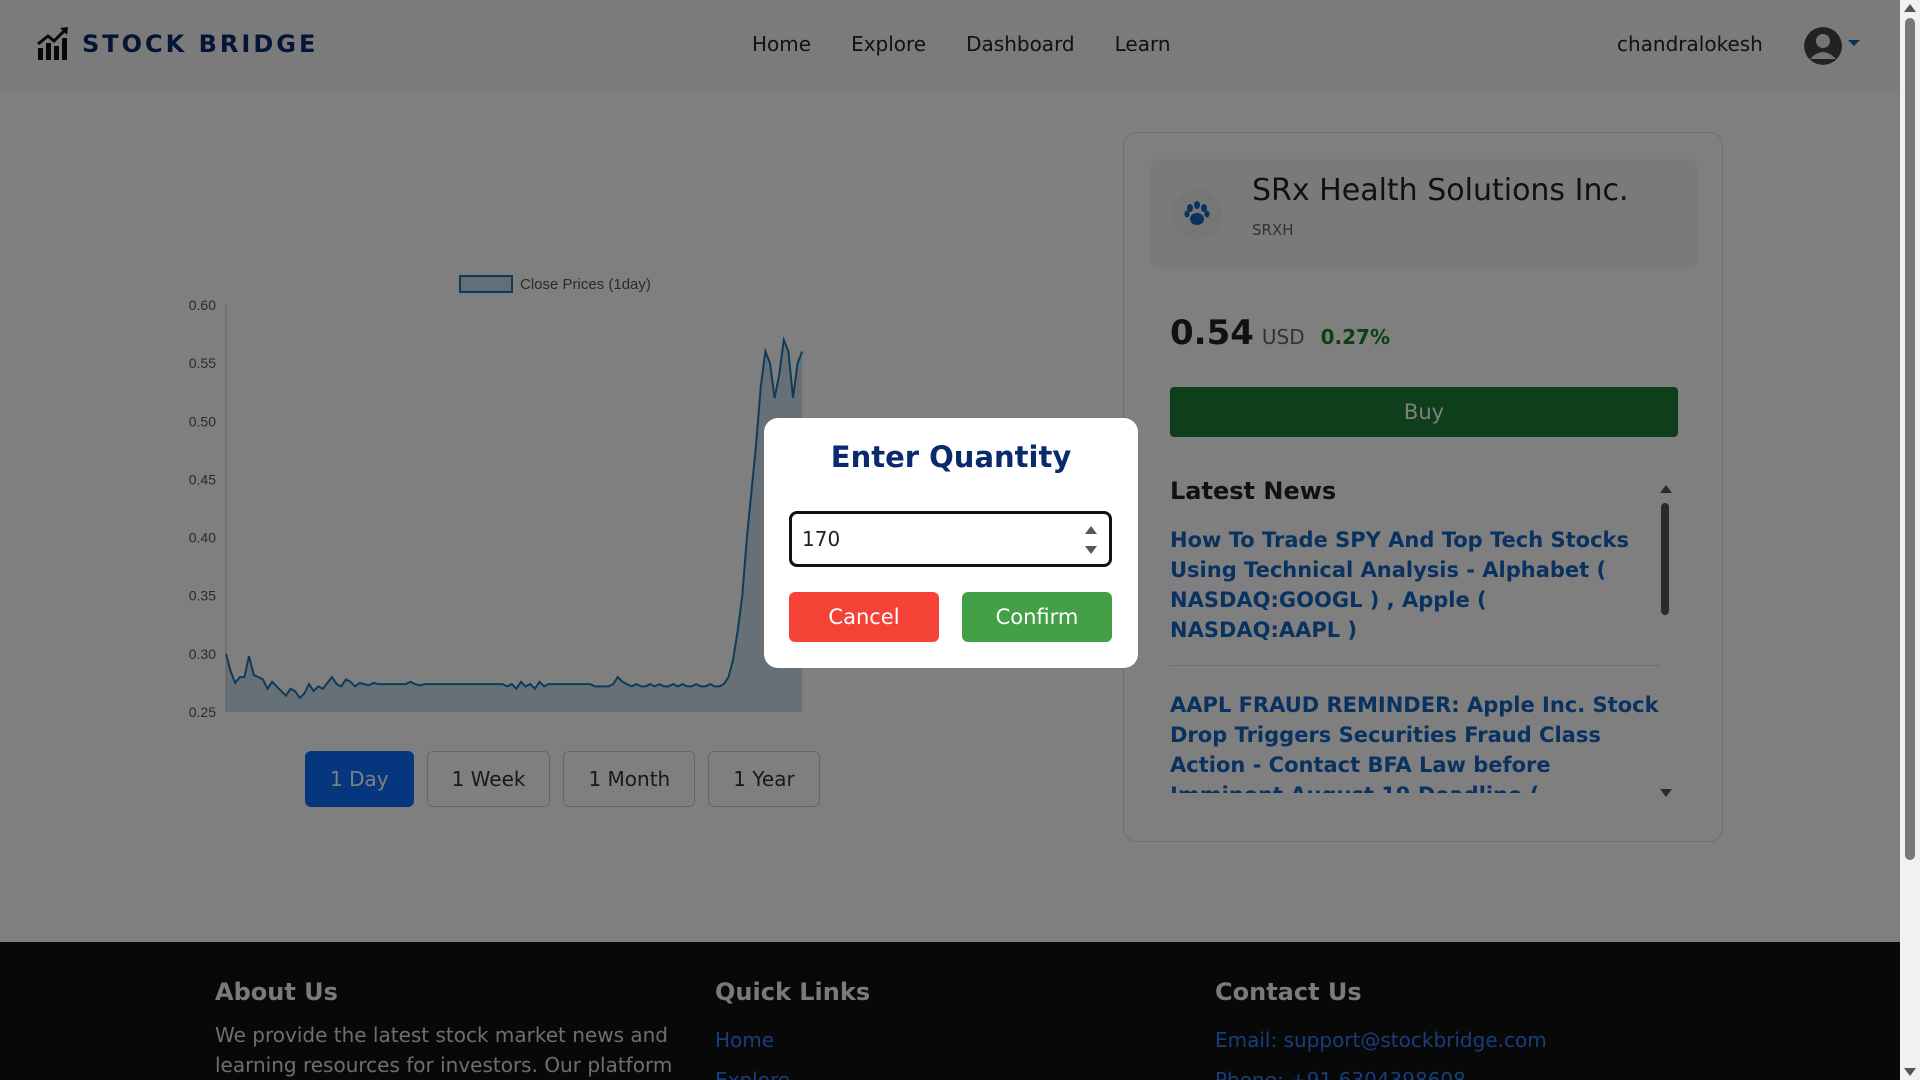 This screenshot has width=1920, height=1080. What do you see at coordinates (864, 617) in the screenshot?
I see `cancel-button: Cancel` at bounding box center [864, 617].